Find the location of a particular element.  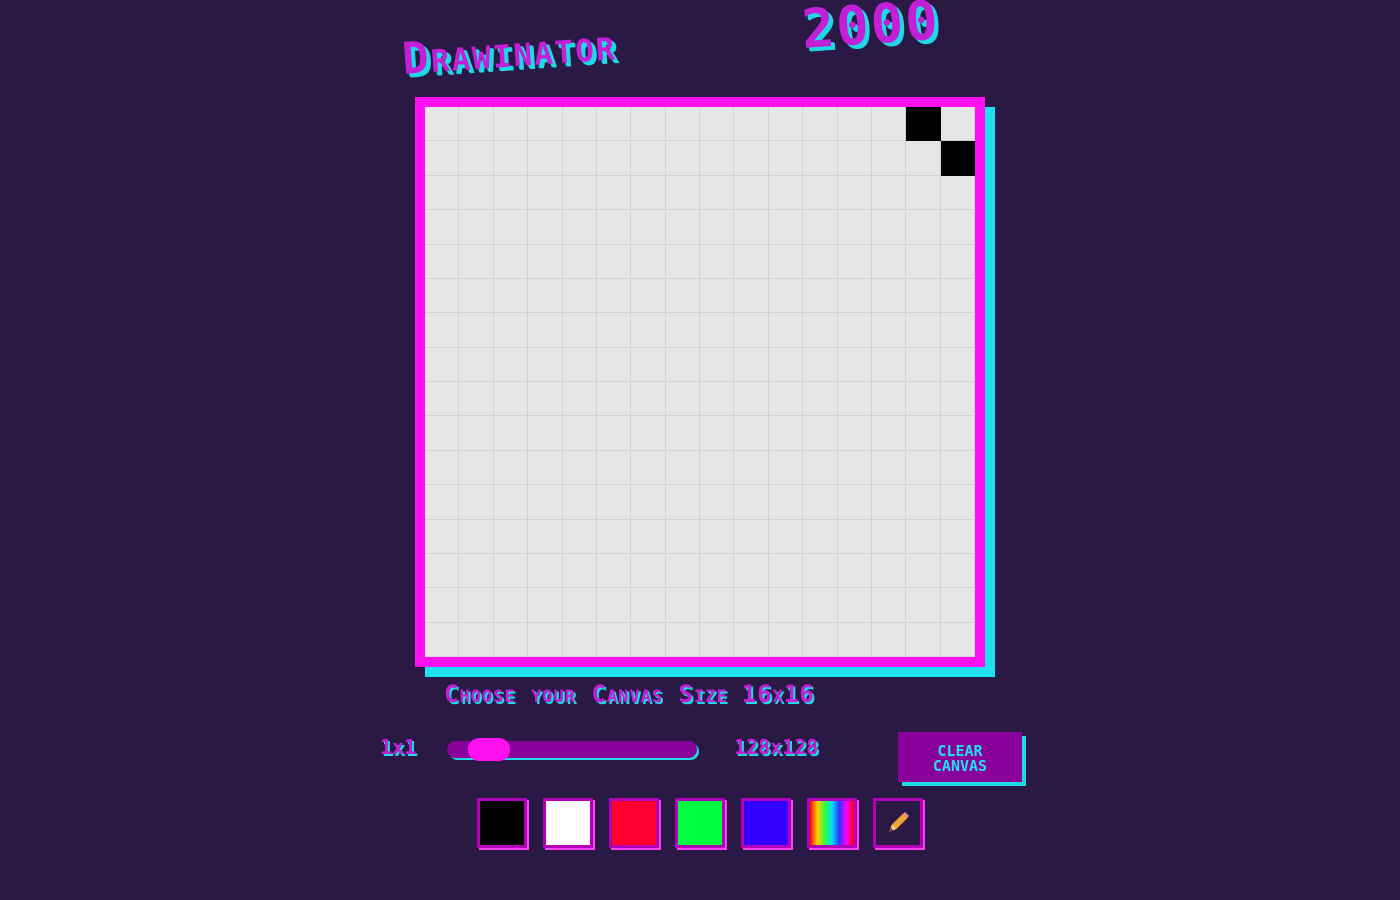

blue-color-swatch is located at coordinates (766, 823).